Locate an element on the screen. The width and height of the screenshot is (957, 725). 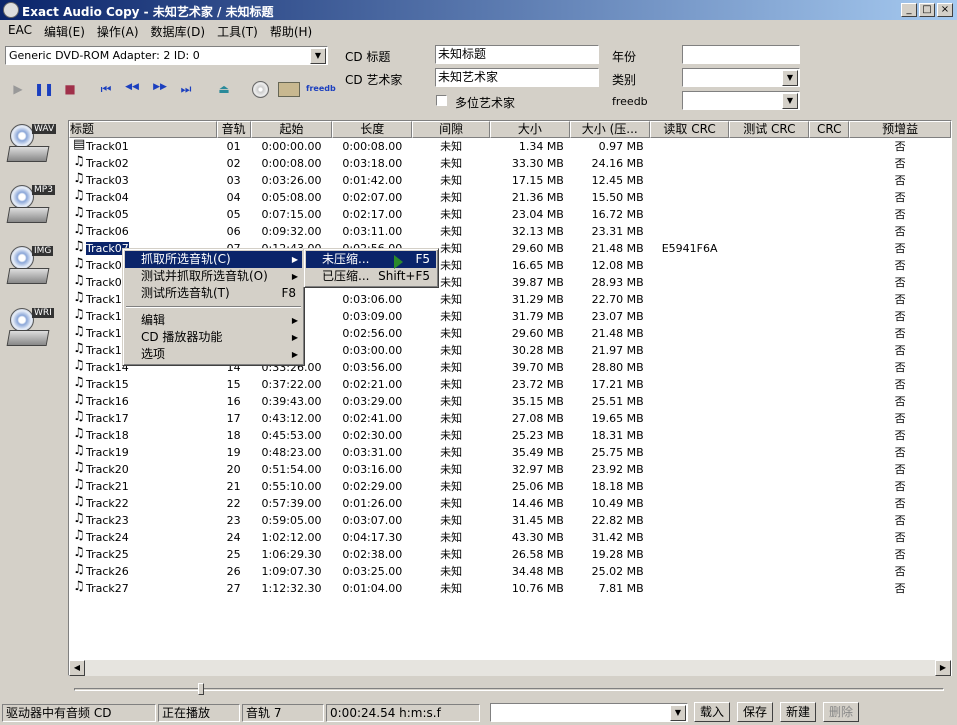
cd-title-input: 未知标题 is located at coordinates (517, 54).